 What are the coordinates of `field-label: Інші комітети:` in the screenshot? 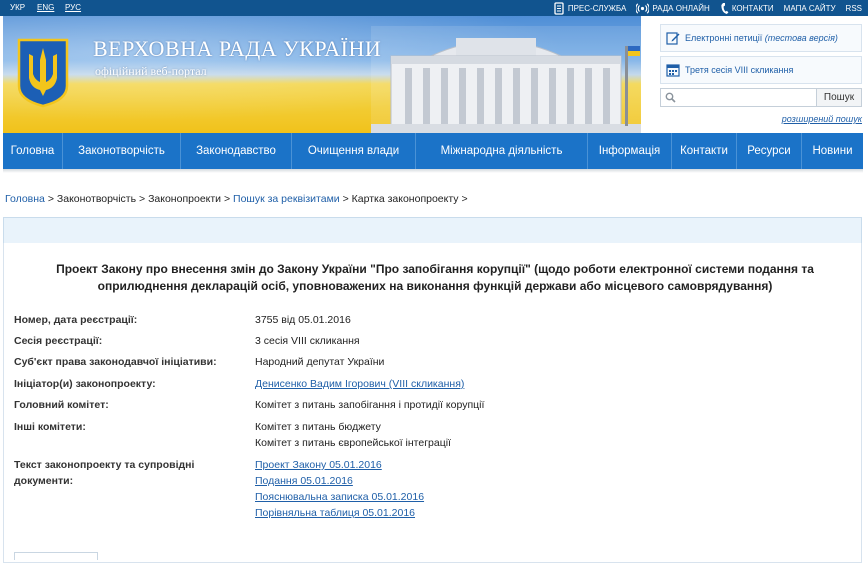 It's located at (50, 427).